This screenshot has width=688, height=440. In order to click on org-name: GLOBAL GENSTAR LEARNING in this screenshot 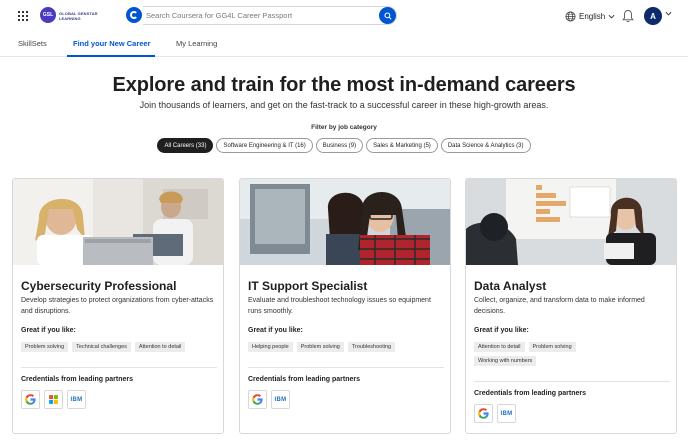, I will do `click(78, 16)`.